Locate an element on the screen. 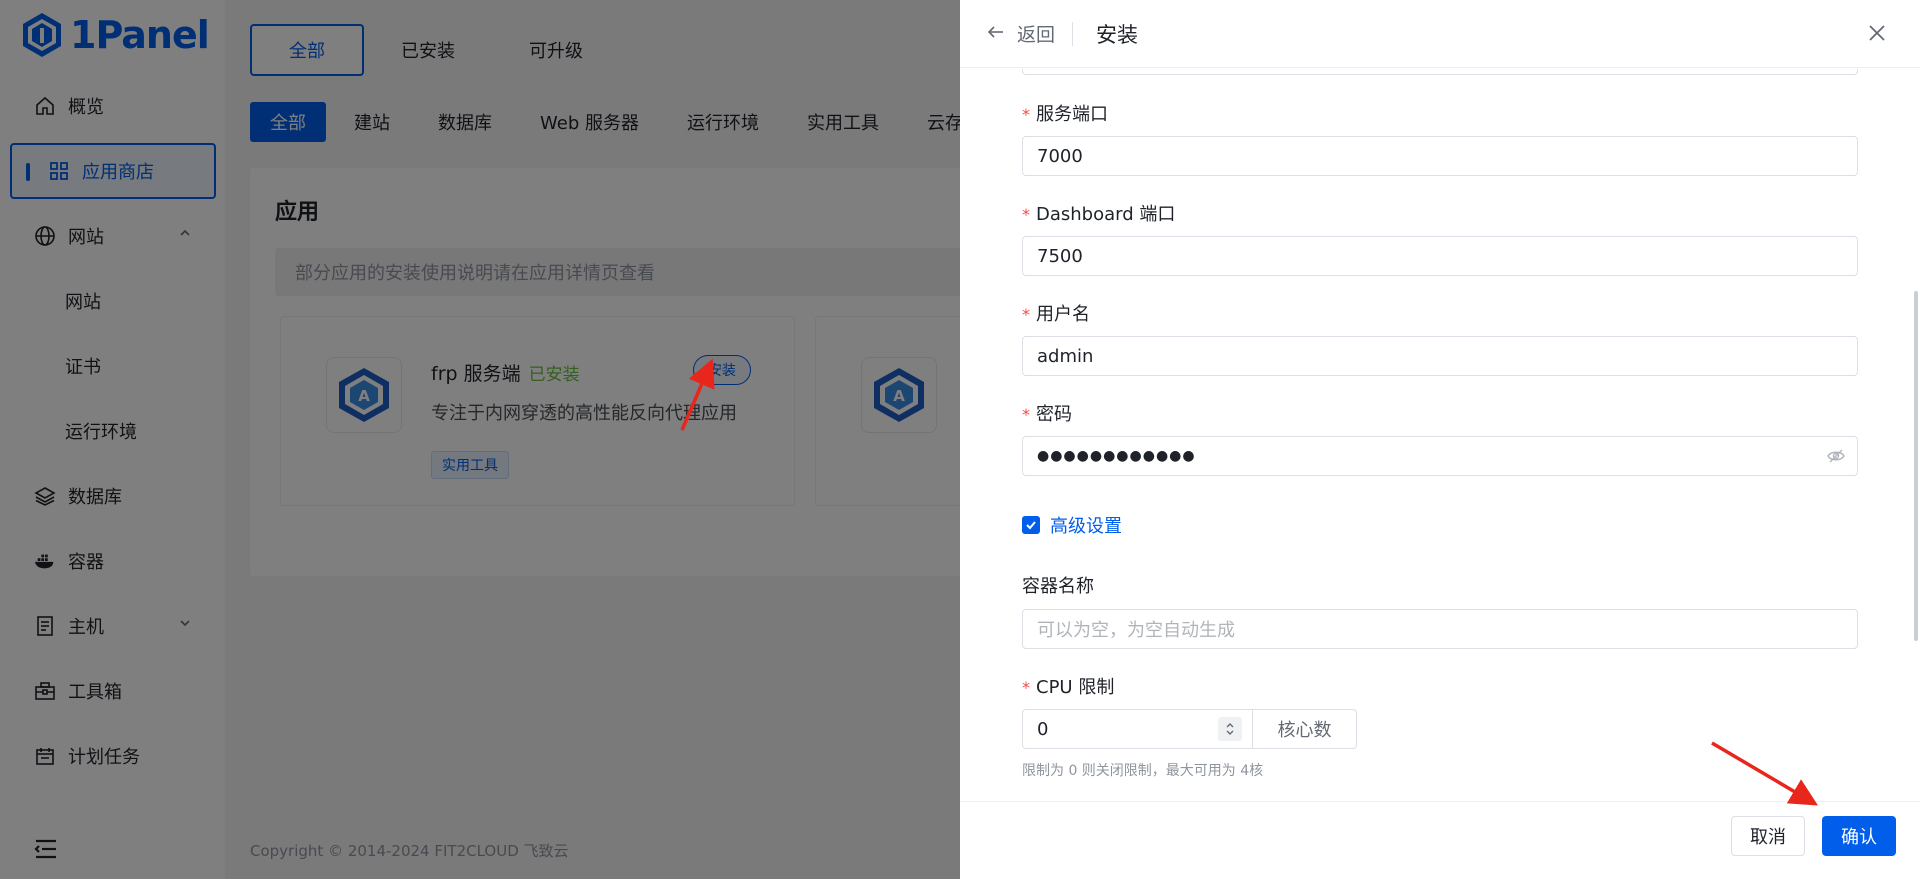 The width and height of the screenshot is (1920, 879). drawer-scrollbar is located at coordinates (1916, 466).